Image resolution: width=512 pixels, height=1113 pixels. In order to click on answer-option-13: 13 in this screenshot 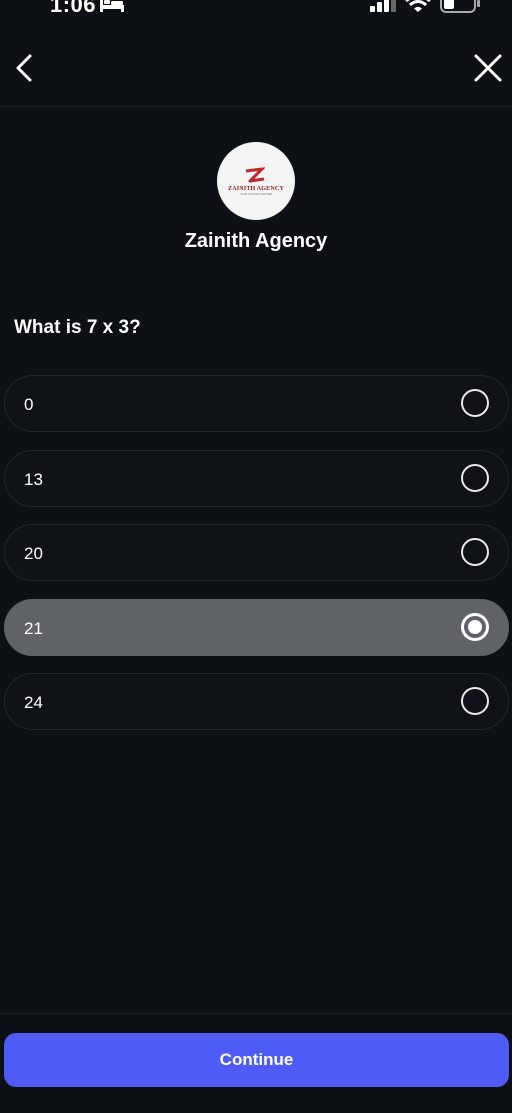, I will do `click(256, 478)`.